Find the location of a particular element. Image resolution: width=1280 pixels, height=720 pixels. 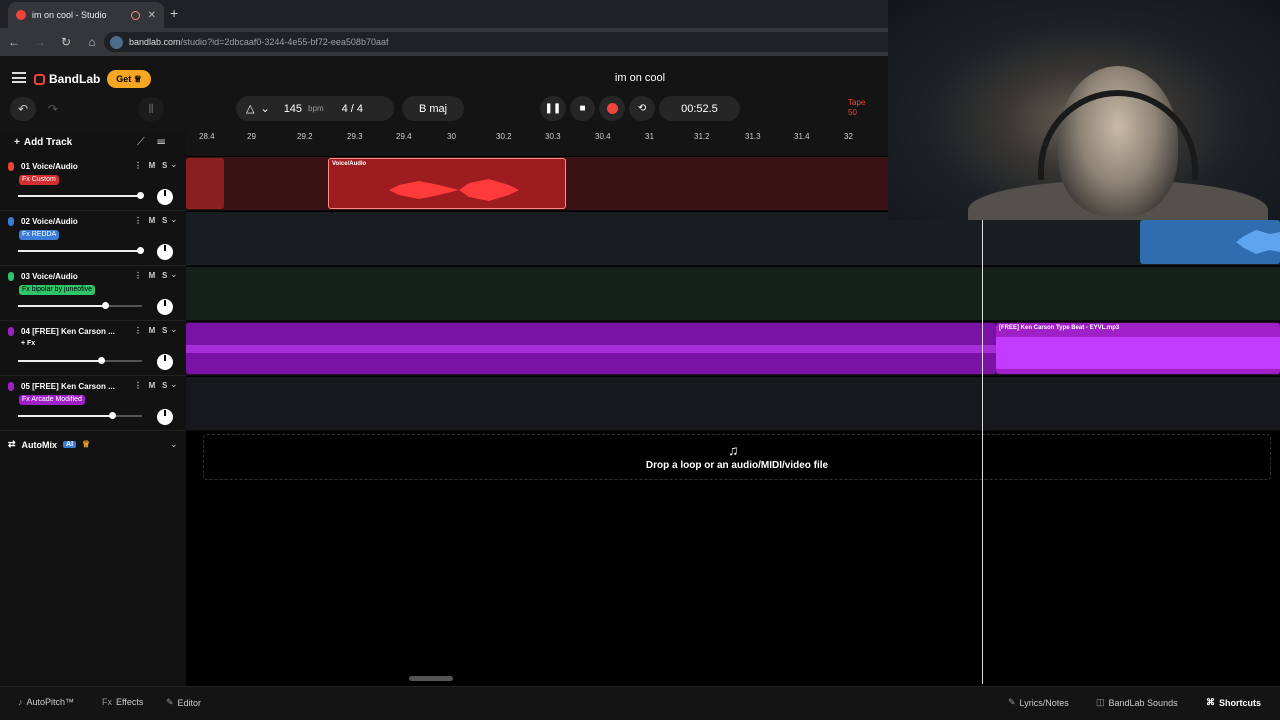

track-header-1: 01 Voice/Audio ⋮ M S ⌄ Fx Custom is located at coordinates (93, 184).